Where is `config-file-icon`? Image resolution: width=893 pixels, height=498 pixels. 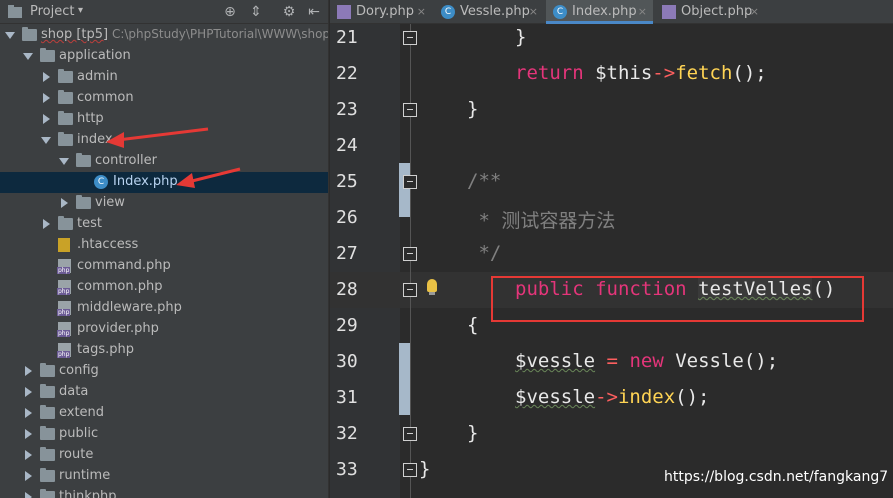
config-file-icon is located at coordinates (64, 245).